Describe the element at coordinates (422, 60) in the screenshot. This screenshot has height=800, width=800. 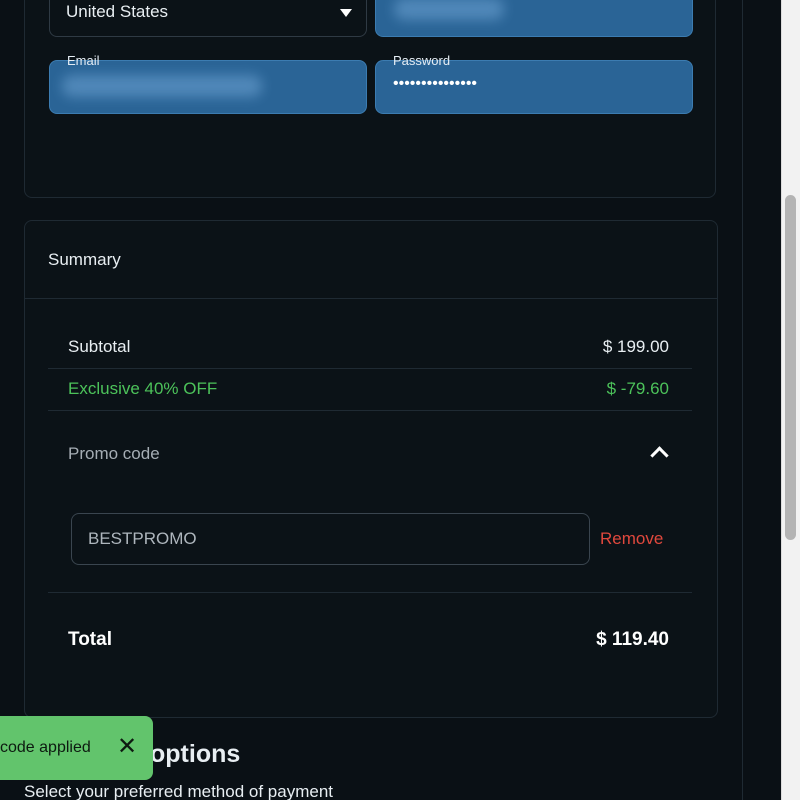
I see `password-label: Password` at that location.